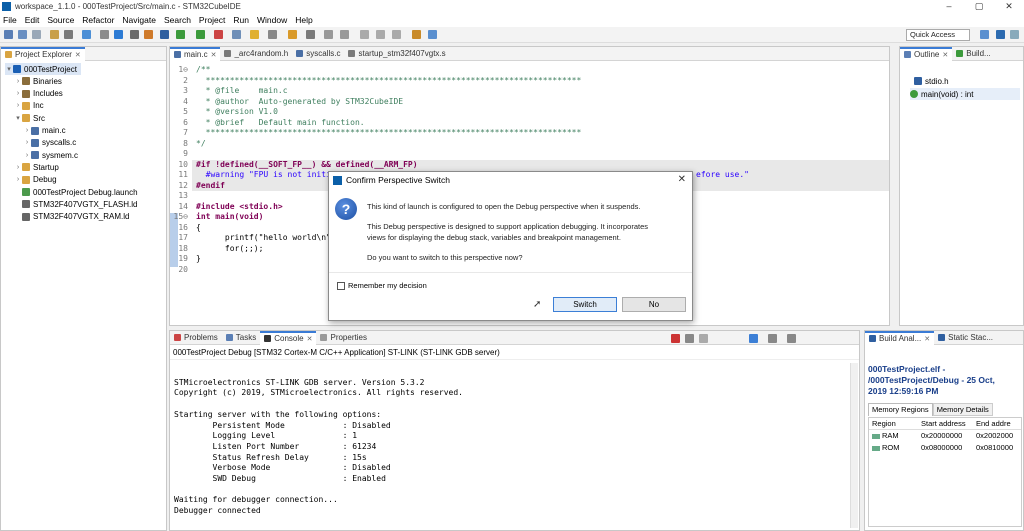 This screenshot has width=1024, height=531. I want to click on minimize-icon: –, so click(949, 6).